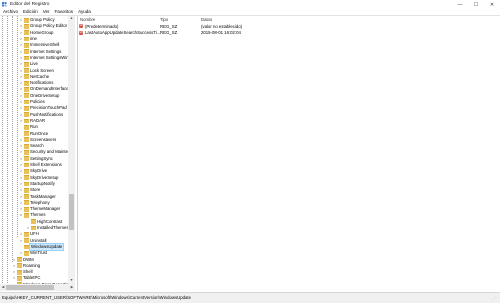  What do you see at coordinates (40, 76) in the screenshot?
I see `tree-item-label: NetCache` at bounding box center [40, 76].